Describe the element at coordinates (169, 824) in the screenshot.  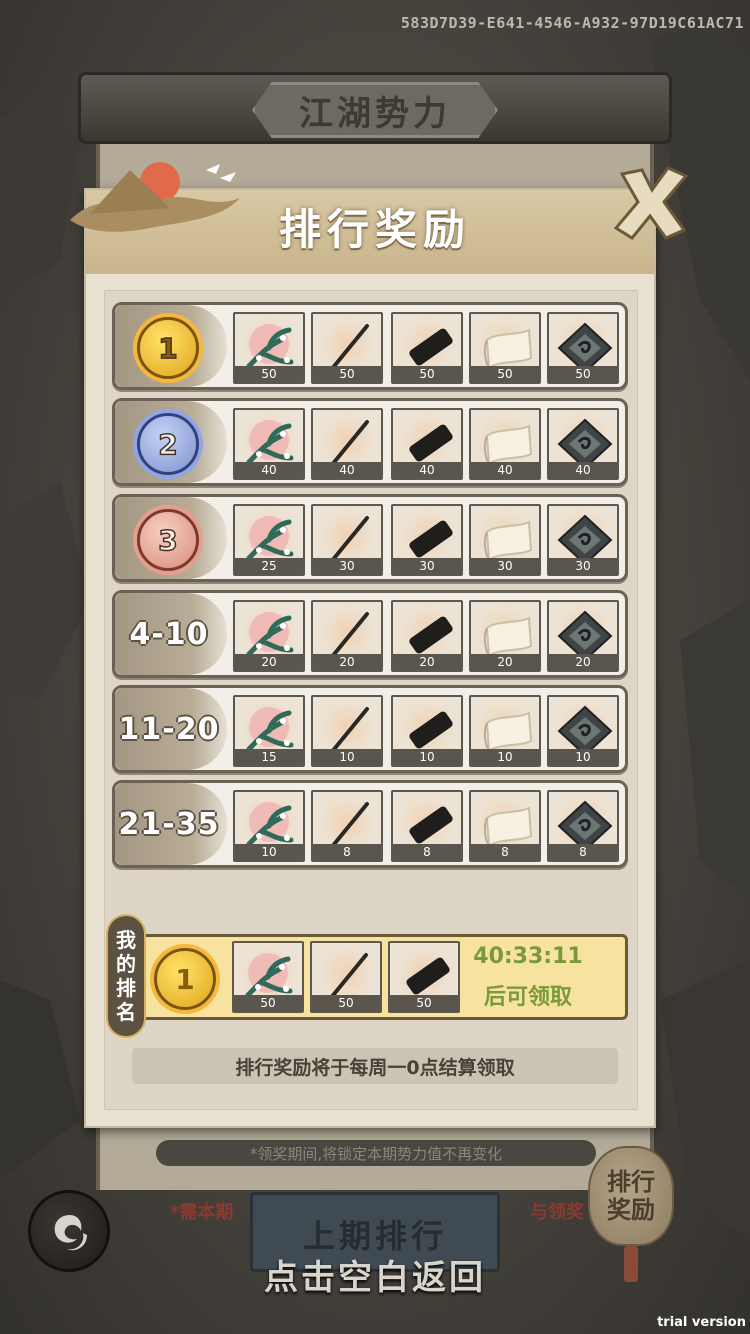
I see `rank-range: 21-35` at that location.